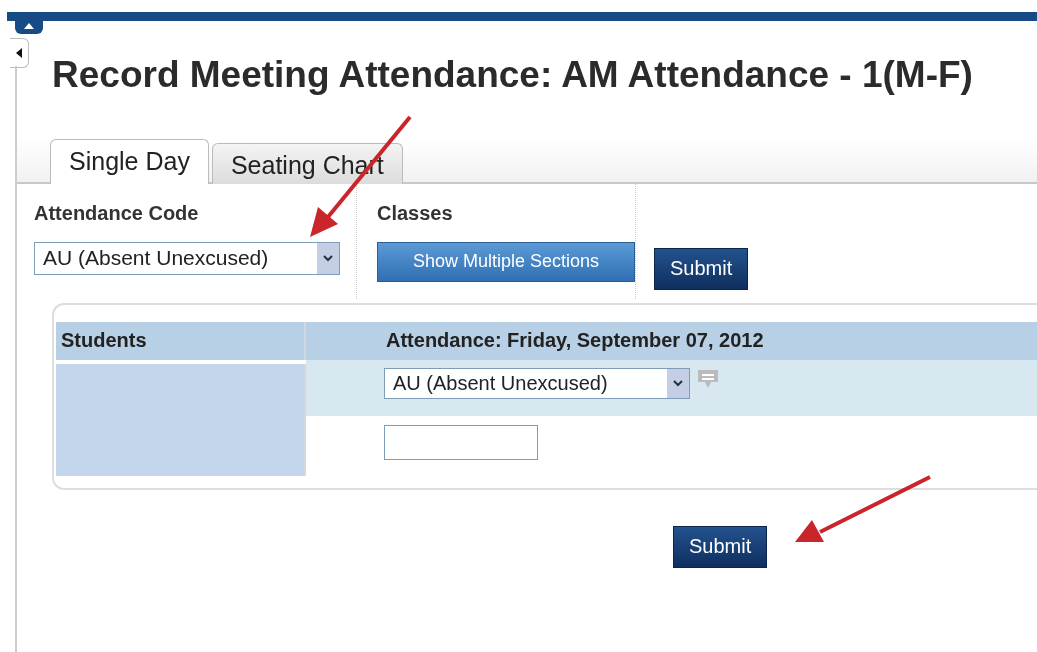  I want to click on show-multiple-sections-button: Show Multiple Sections, so click(506, 261).